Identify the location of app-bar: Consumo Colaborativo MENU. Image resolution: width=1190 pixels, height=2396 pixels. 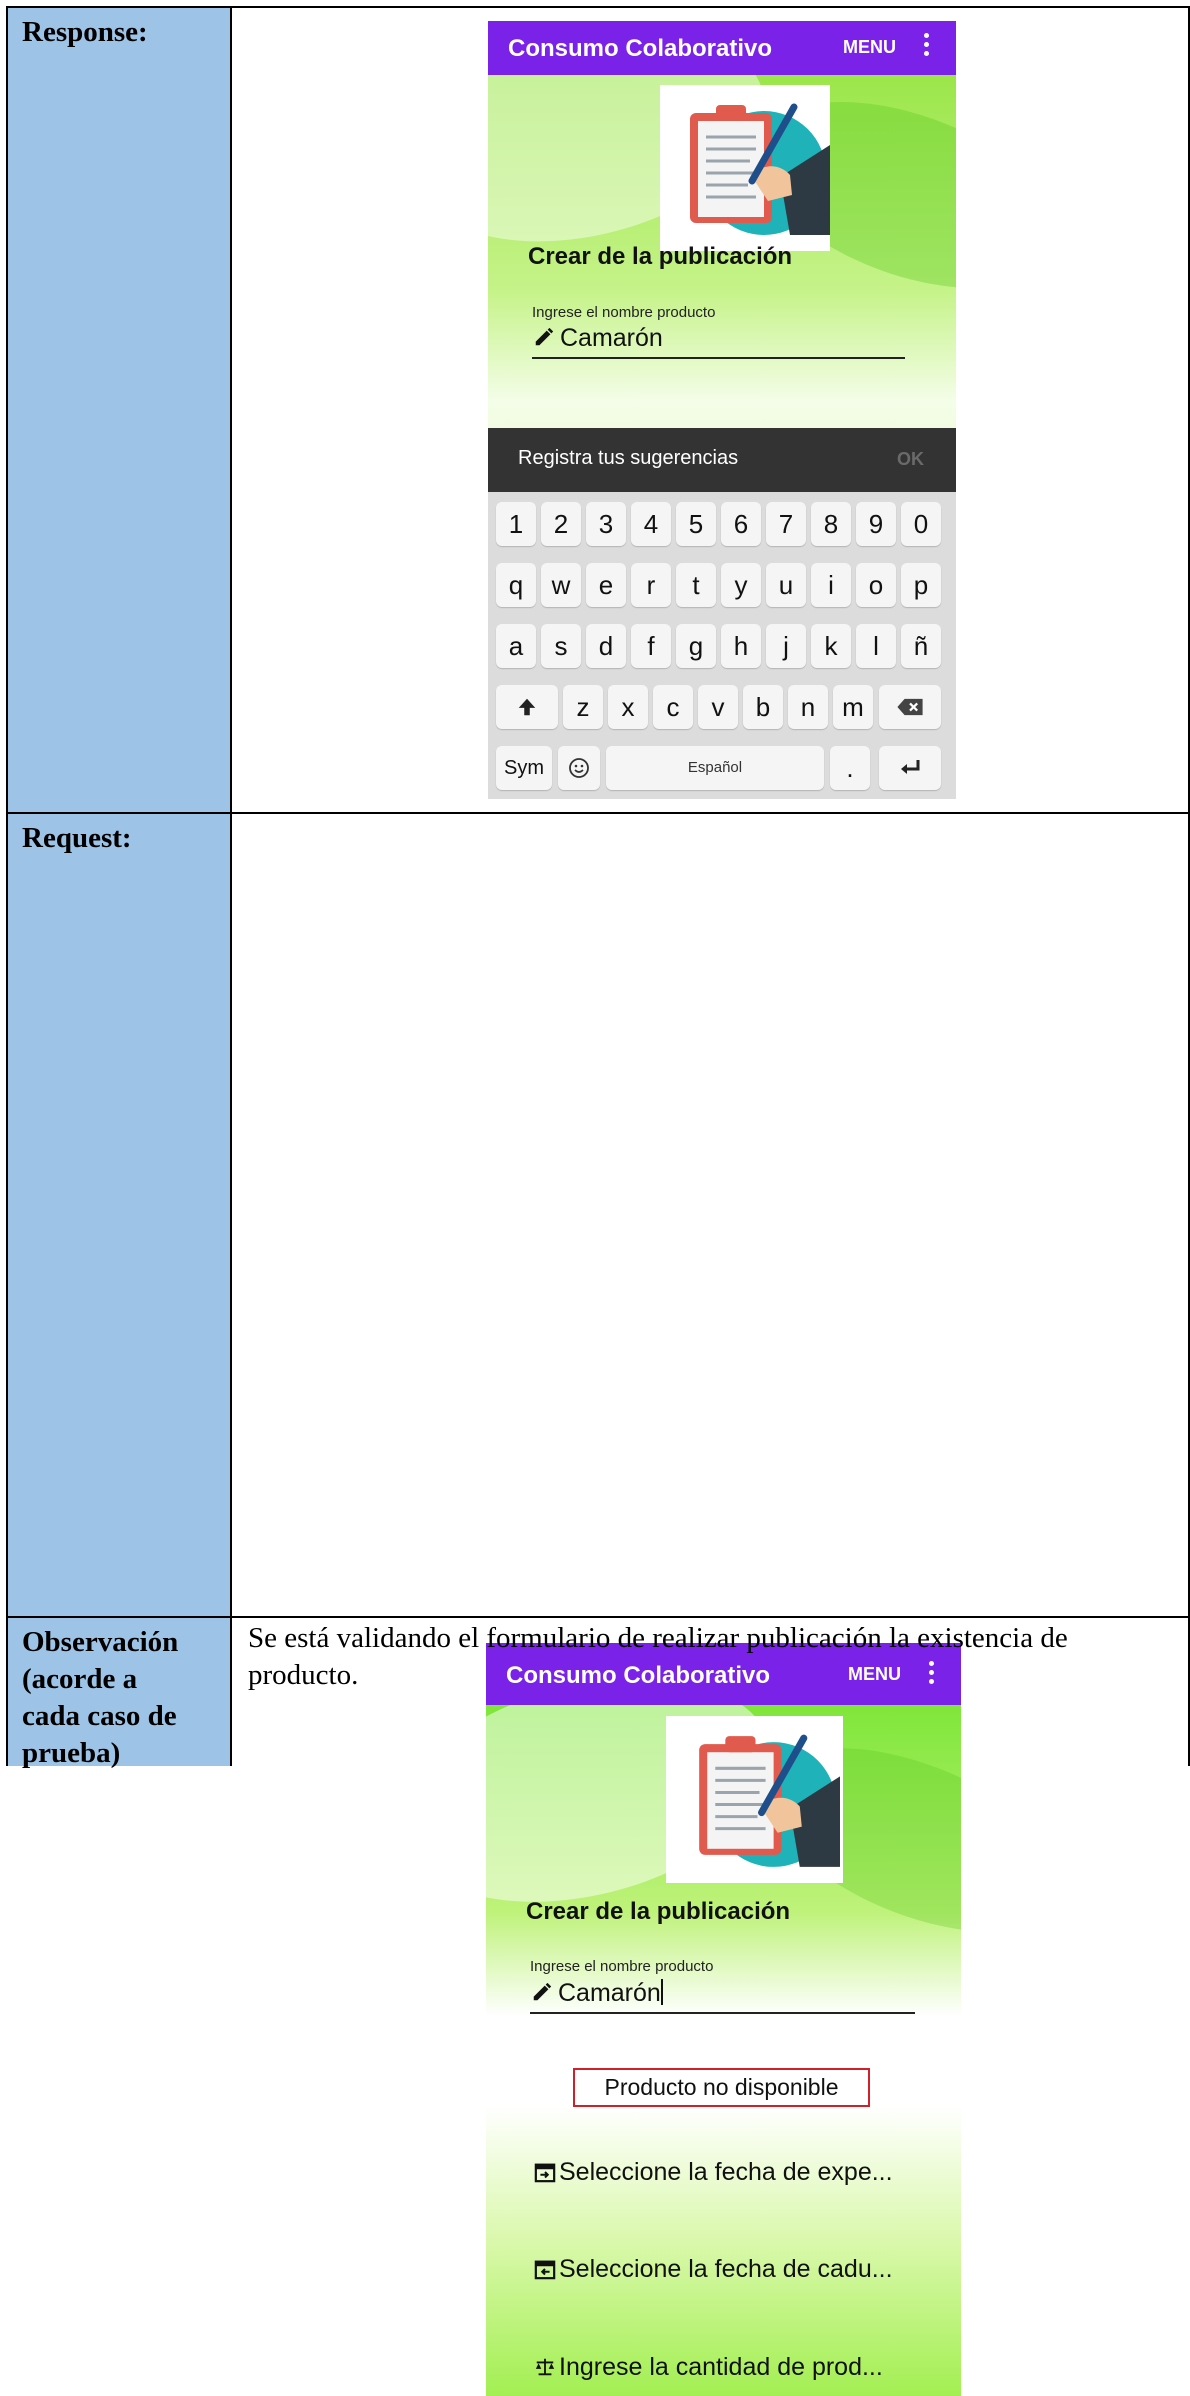
(722, 48).